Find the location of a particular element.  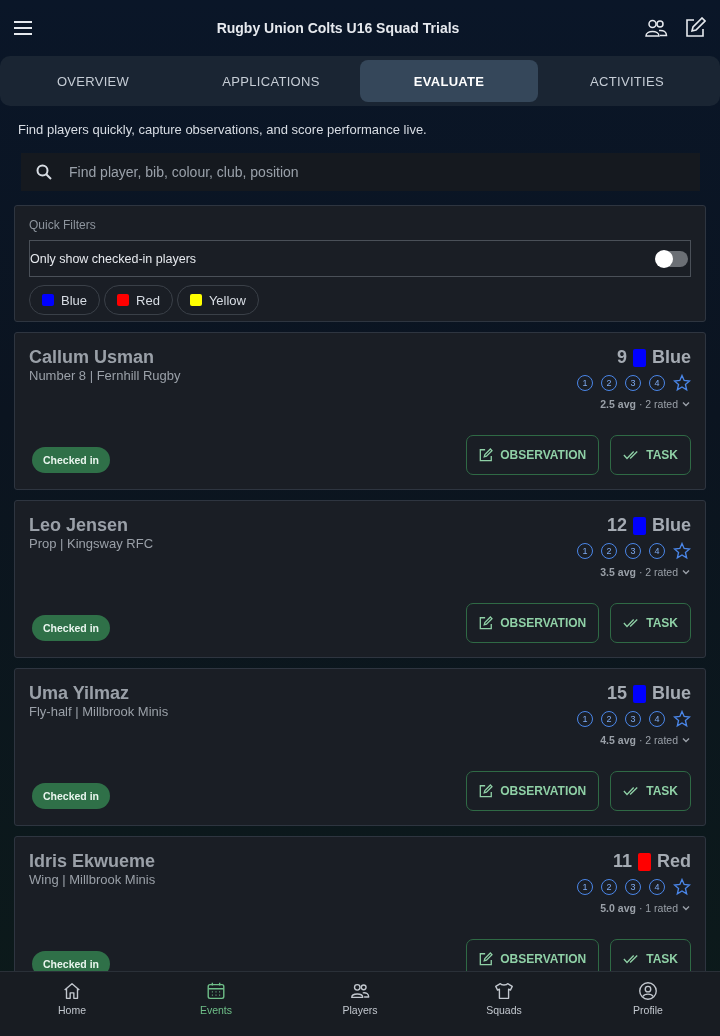

shirt-icon is located at coordinates (504, 991).